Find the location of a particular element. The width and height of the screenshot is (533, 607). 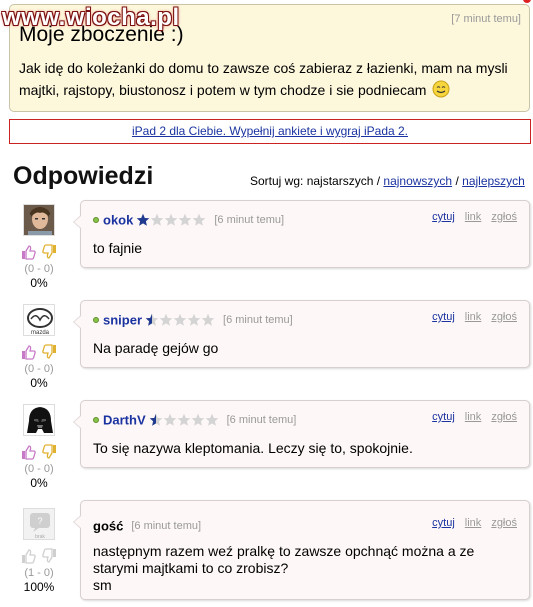

vote-percent: 100% is located at coordinates (39, 587).